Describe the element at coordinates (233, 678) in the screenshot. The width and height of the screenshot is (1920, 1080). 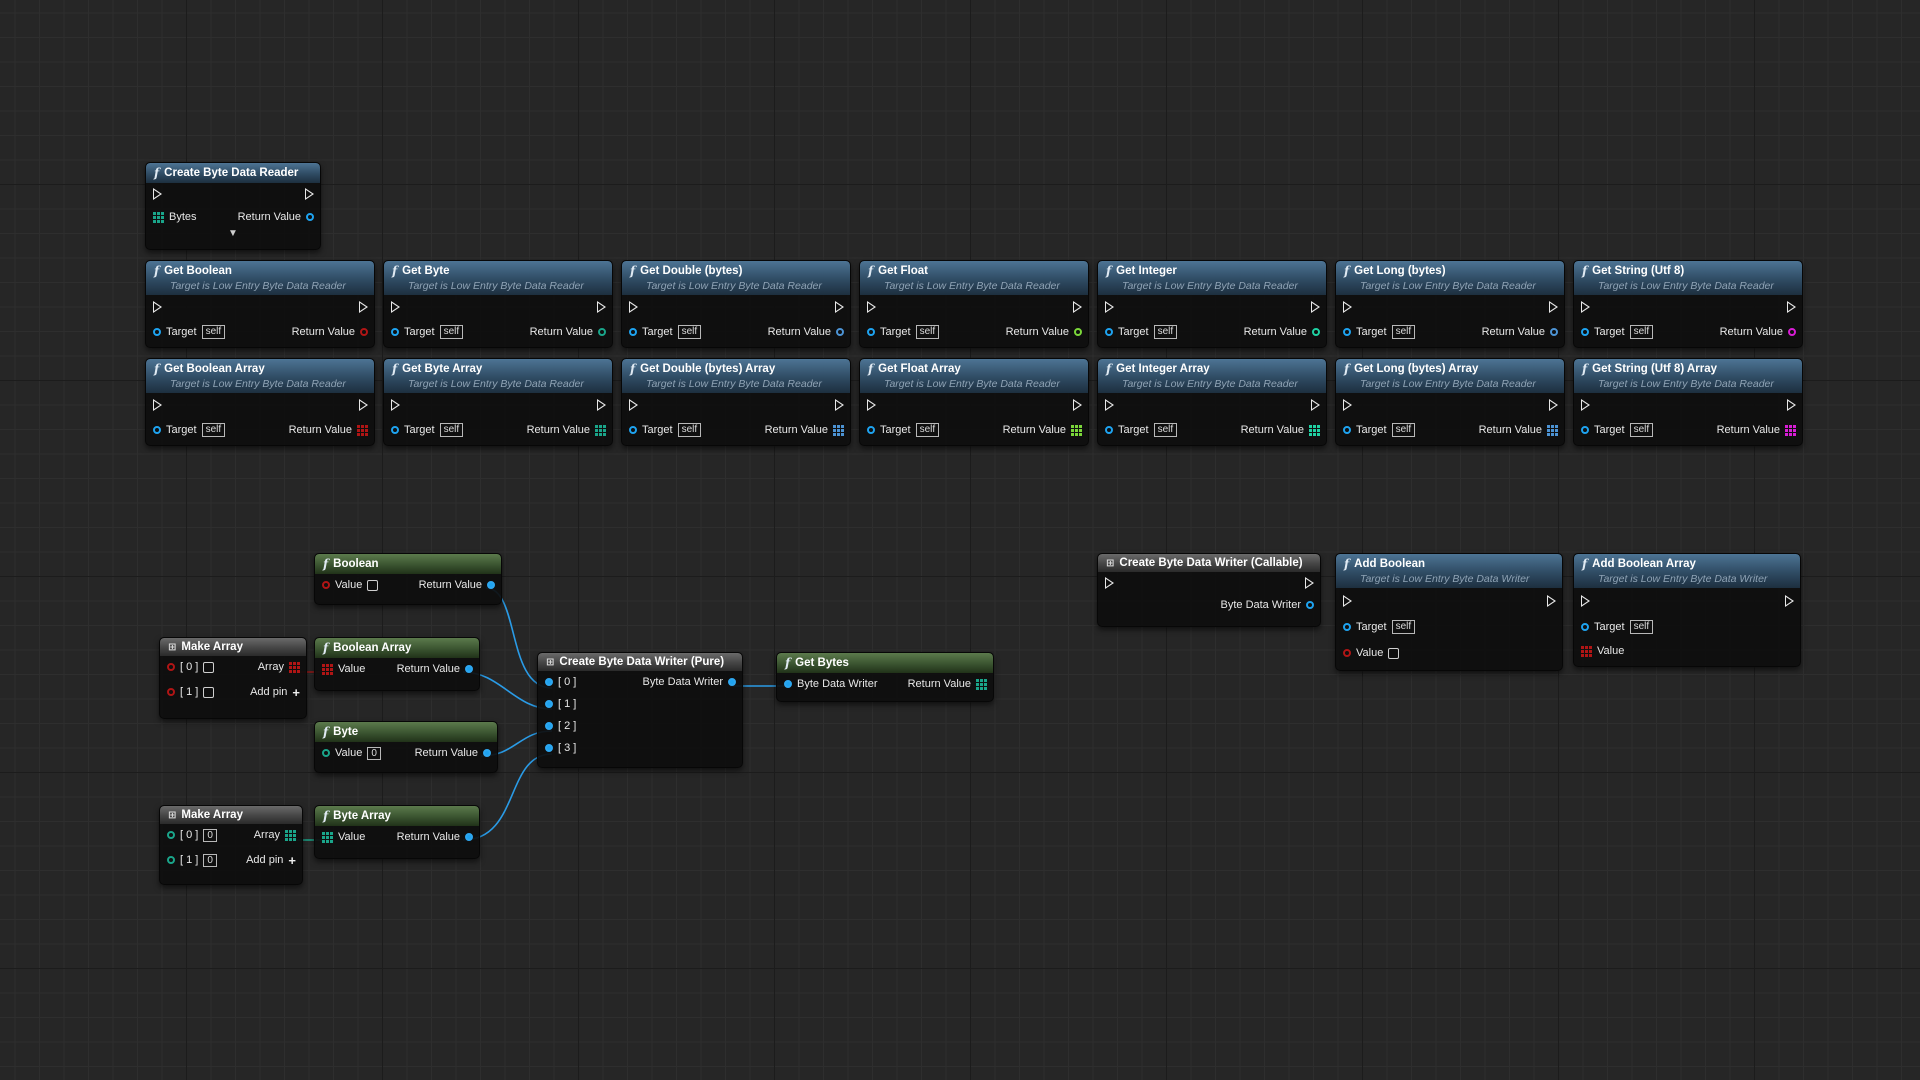
I see `make-array-node-1: ⊞ Make Array [ 0 ] Array [ 1 ] Add pin +` at that location.